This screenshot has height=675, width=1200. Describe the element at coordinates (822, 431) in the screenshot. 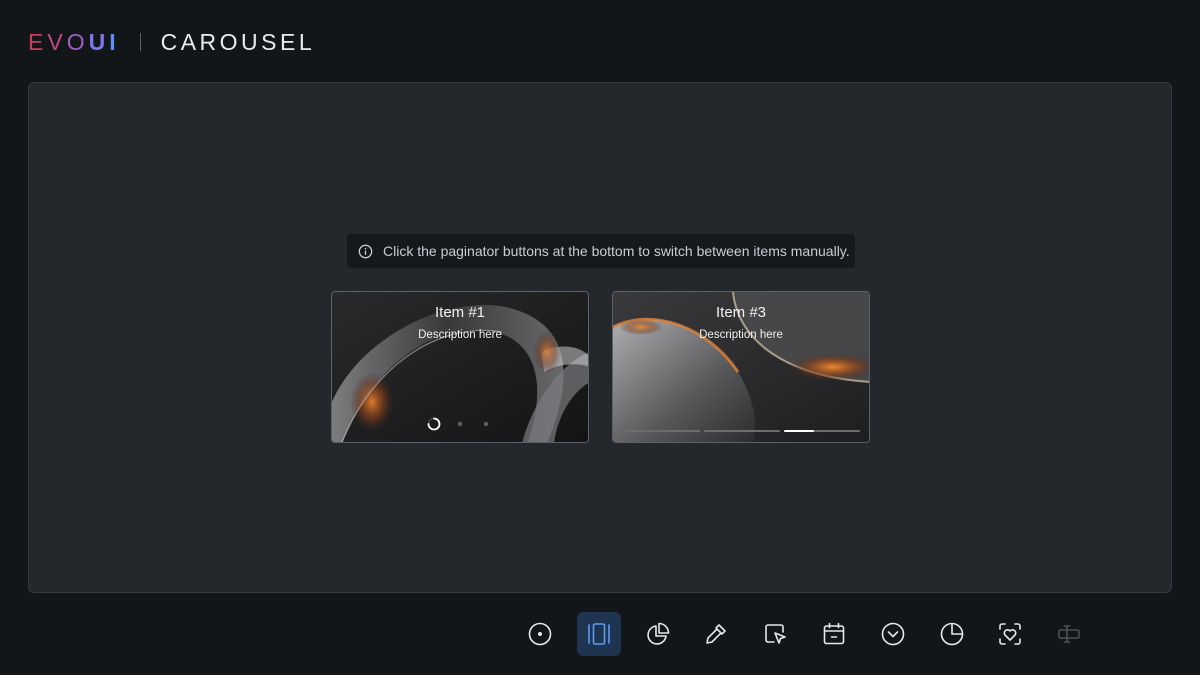

I see `paginator-bar-active` at that location.